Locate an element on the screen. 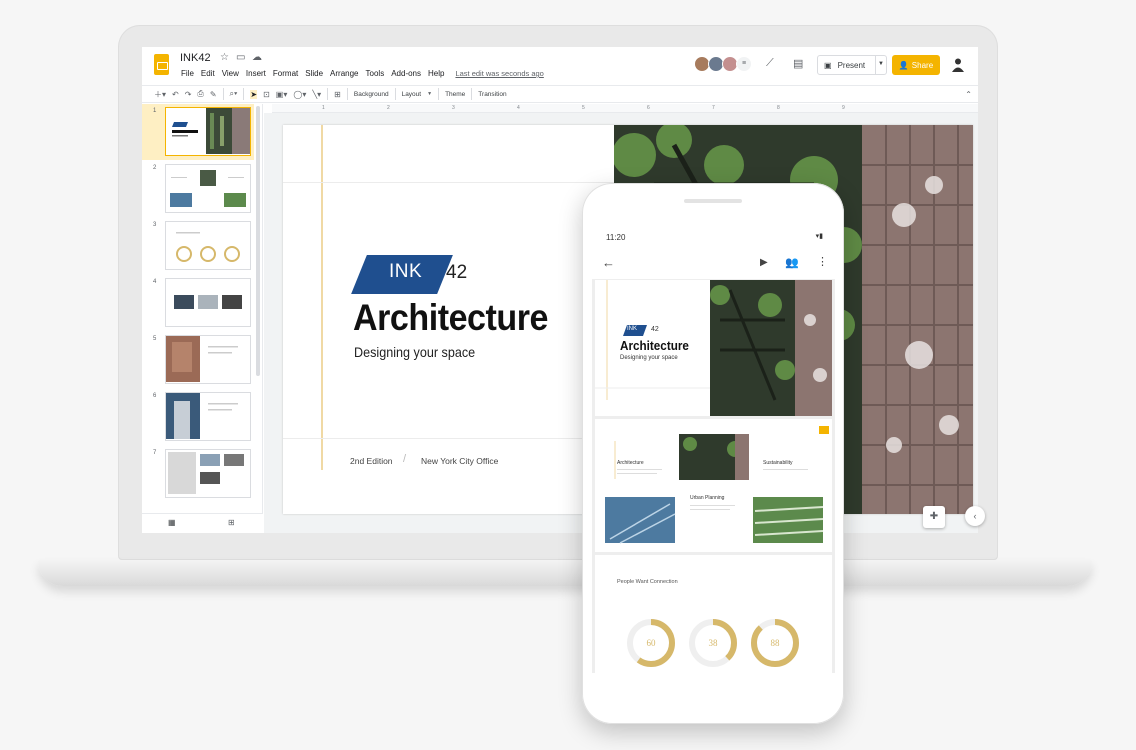 This screenshot has width=1136, height=750. new-slide-icon: ＋▾ is located at coordinates (160, 94).